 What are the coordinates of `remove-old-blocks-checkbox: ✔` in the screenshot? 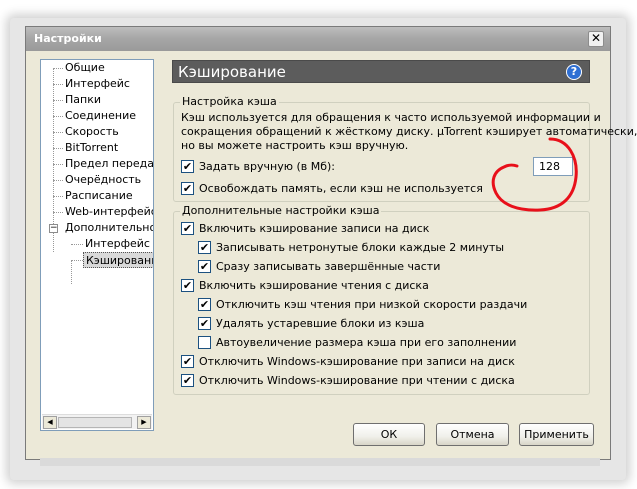 It's located at (204, 323).